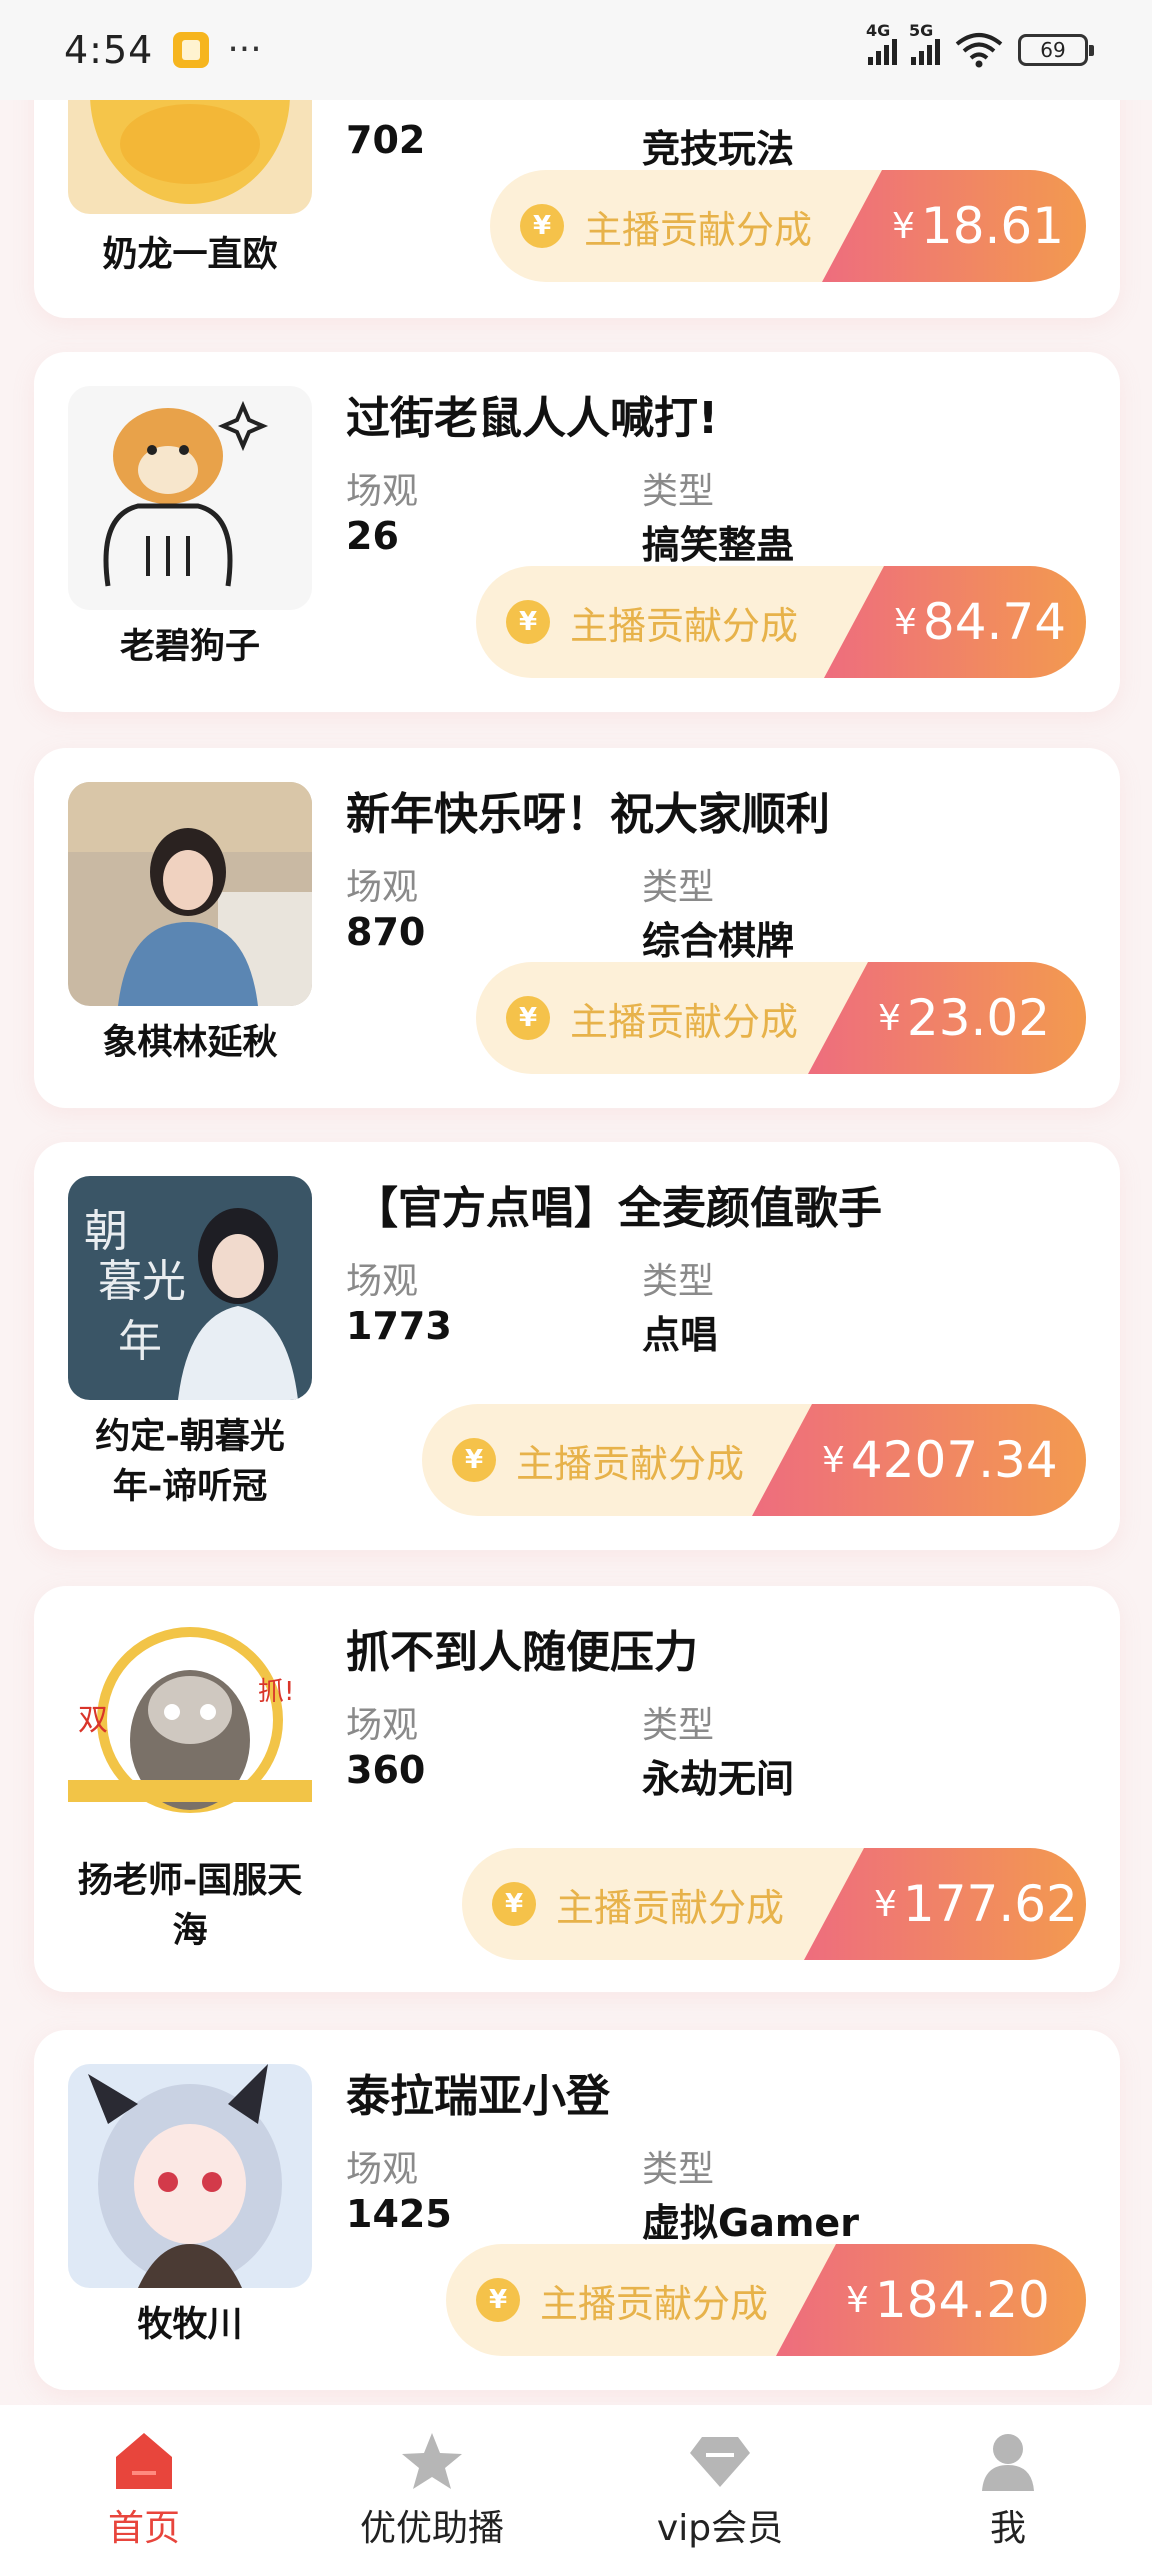  I want to click on status-time: 4:54, so click(109, 50).